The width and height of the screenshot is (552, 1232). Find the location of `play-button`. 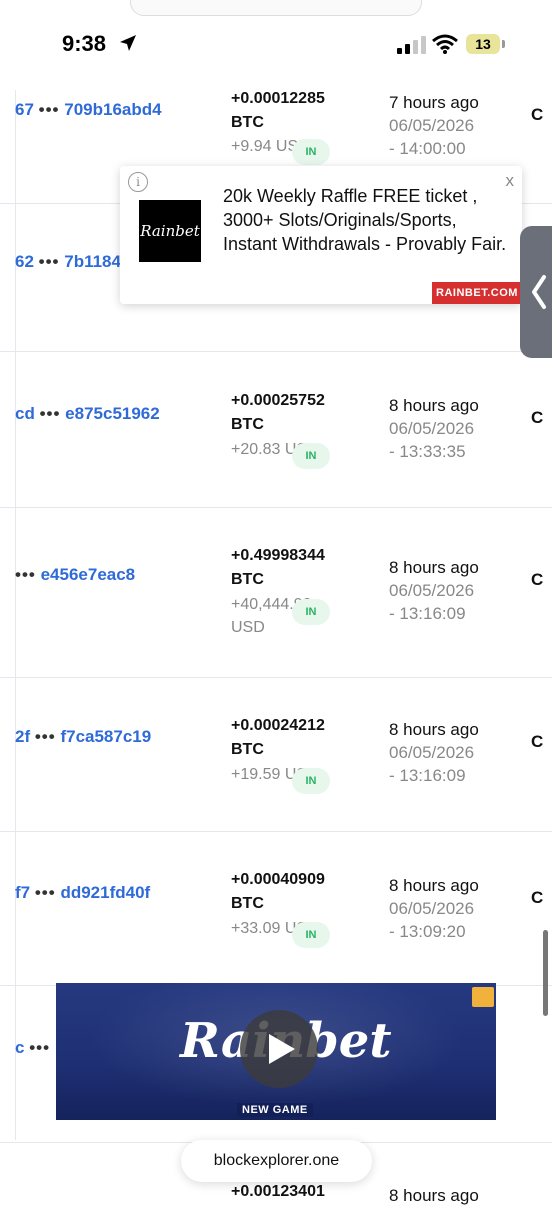

play-button is located at coordinates (279, 1049).